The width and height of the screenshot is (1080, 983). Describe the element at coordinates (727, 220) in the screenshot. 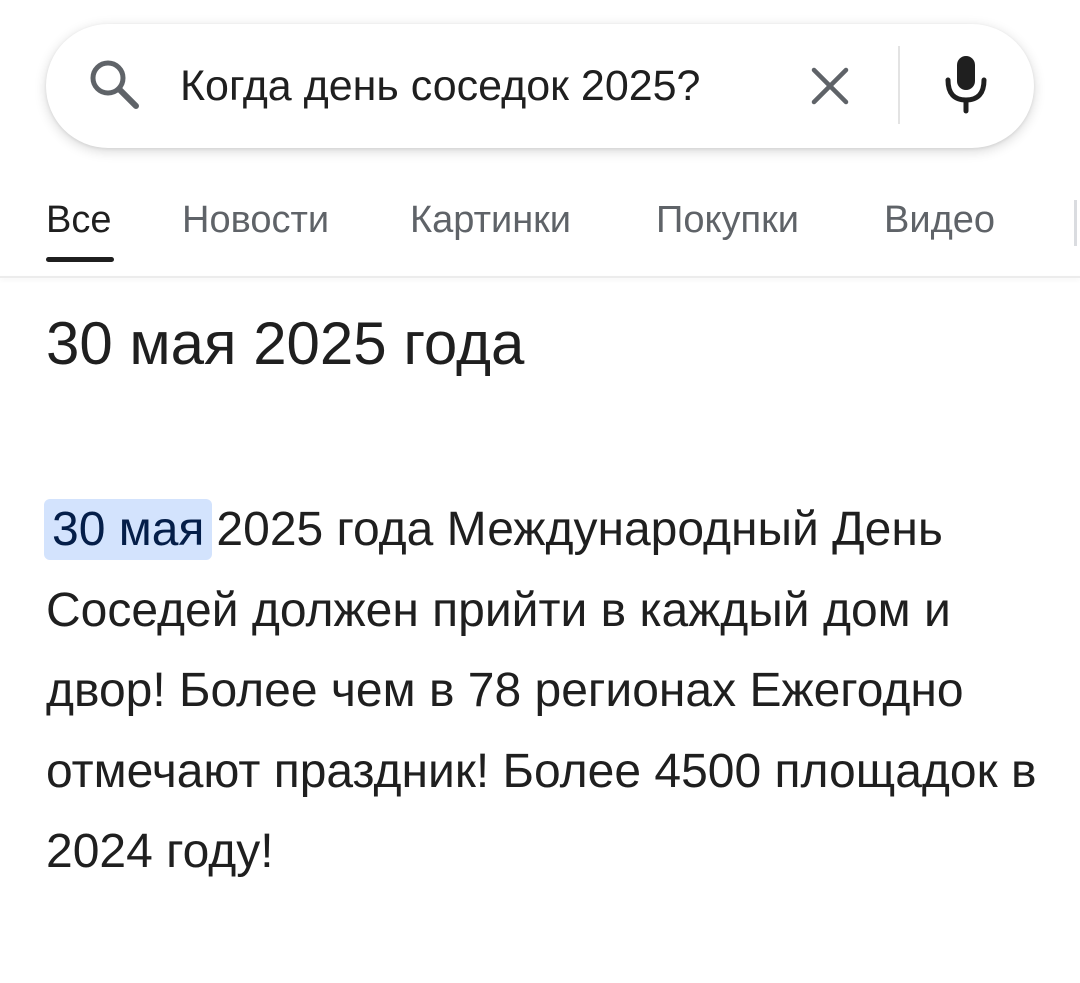

I see `tab-shopping: Покупки` at that location.